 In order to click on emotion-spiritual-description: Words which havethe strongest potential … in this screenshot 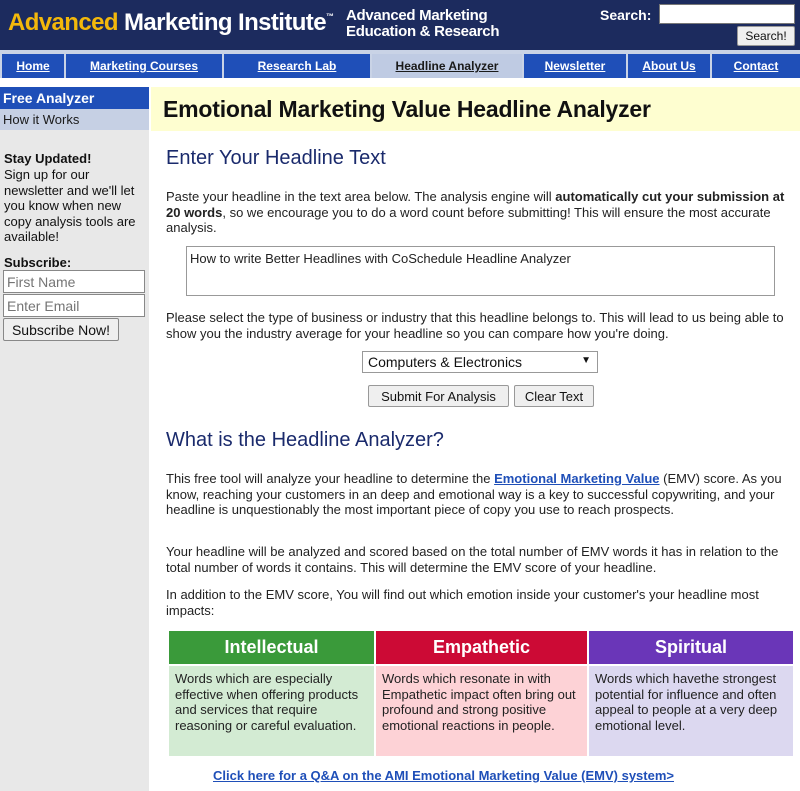, I will do `click(691, 711)`.